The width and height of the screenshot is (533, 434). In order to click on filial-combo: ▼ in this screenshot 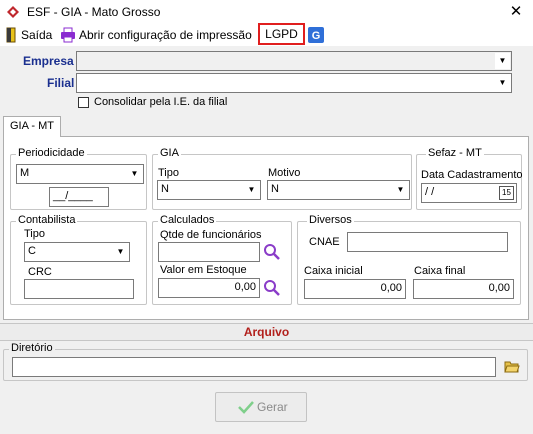, I will do `click(294, 83)`.